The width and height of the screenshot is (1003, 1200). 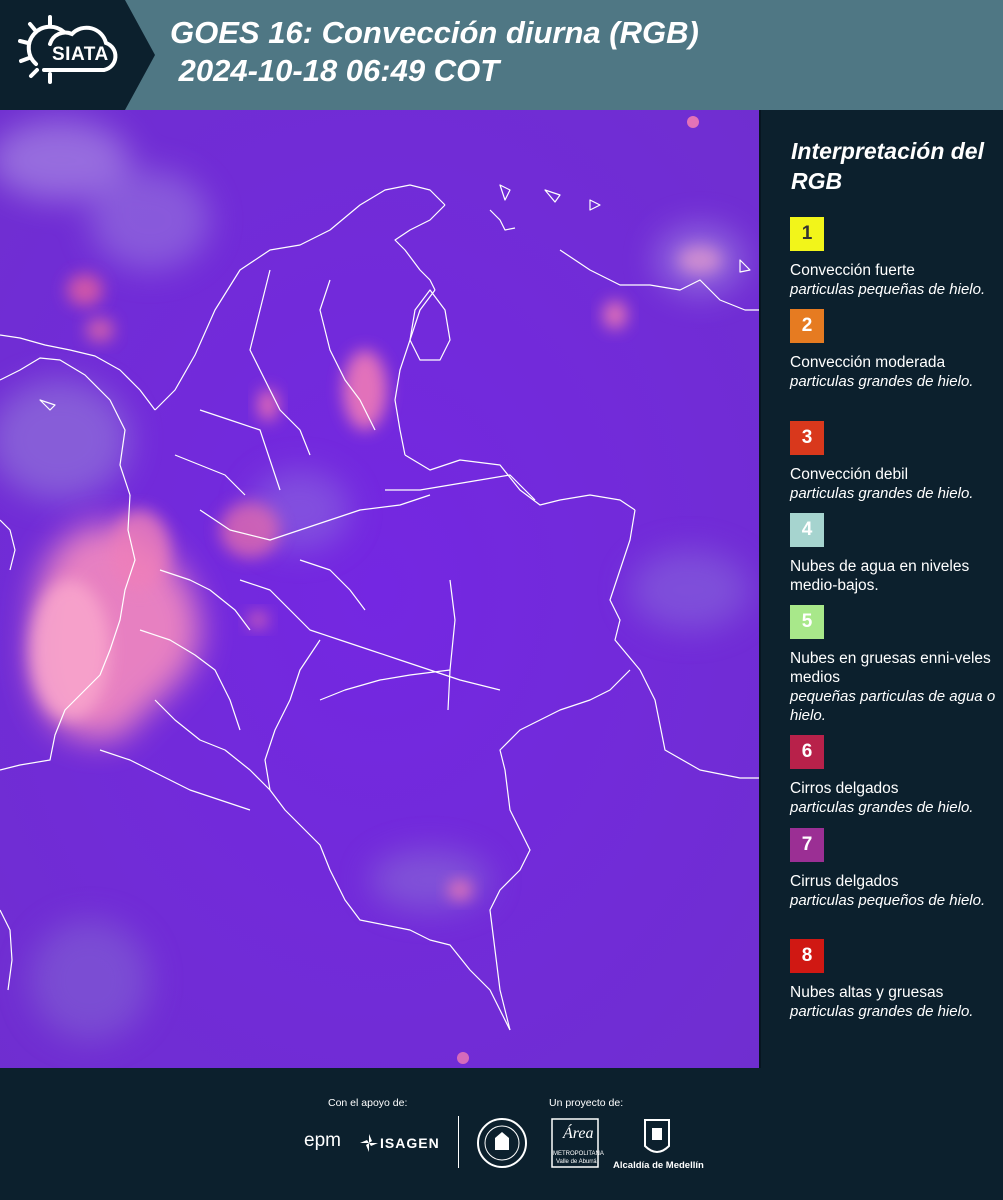 I want to click on legend-swatch: 3, so click(x=807, y=438).